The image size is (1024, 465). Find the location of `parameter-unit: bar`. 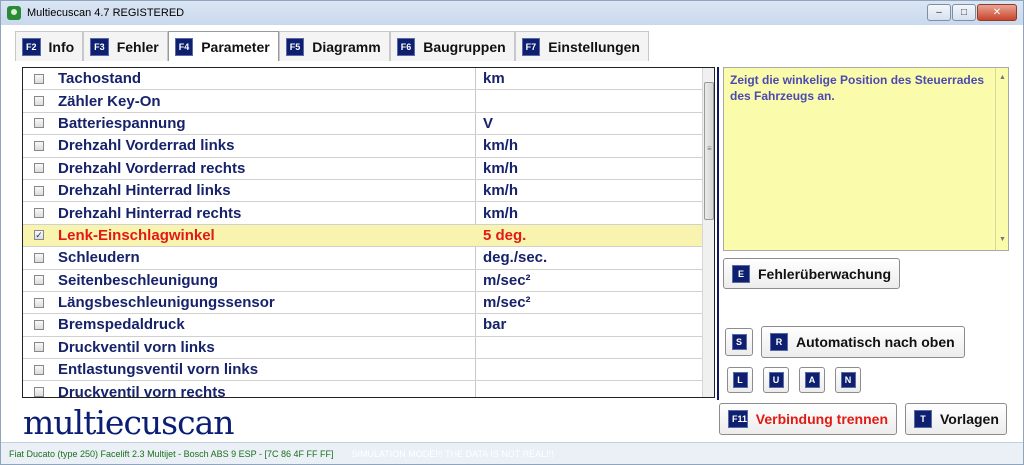

parameter-unit: bar is located at coordinates (495, 325).